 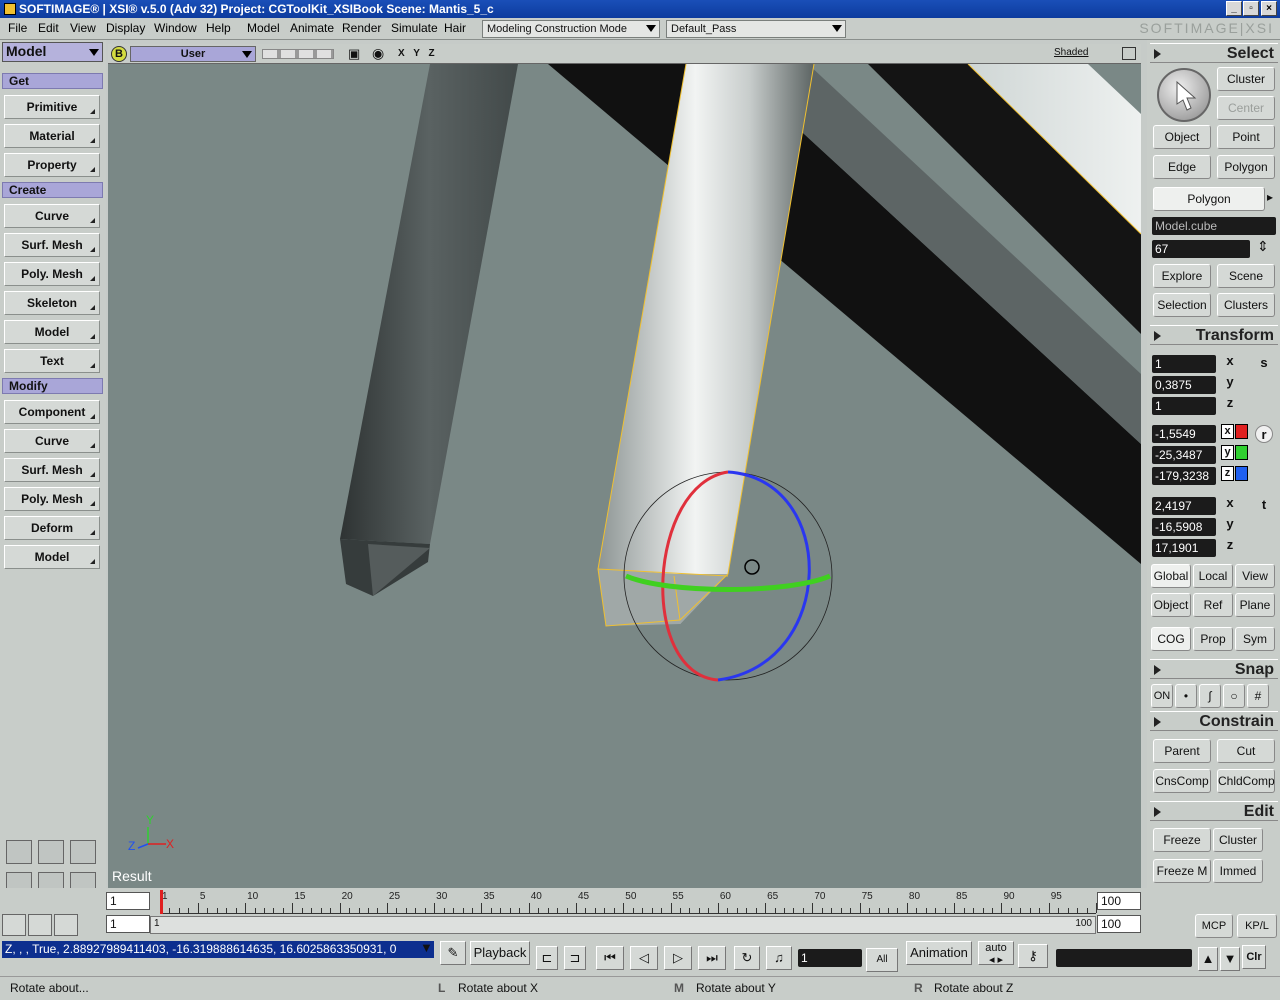 What do you see at coordinates (939, 953) in the screenshot?
I see `animation-menu-button: Animation` at bounding box center [939, 953].